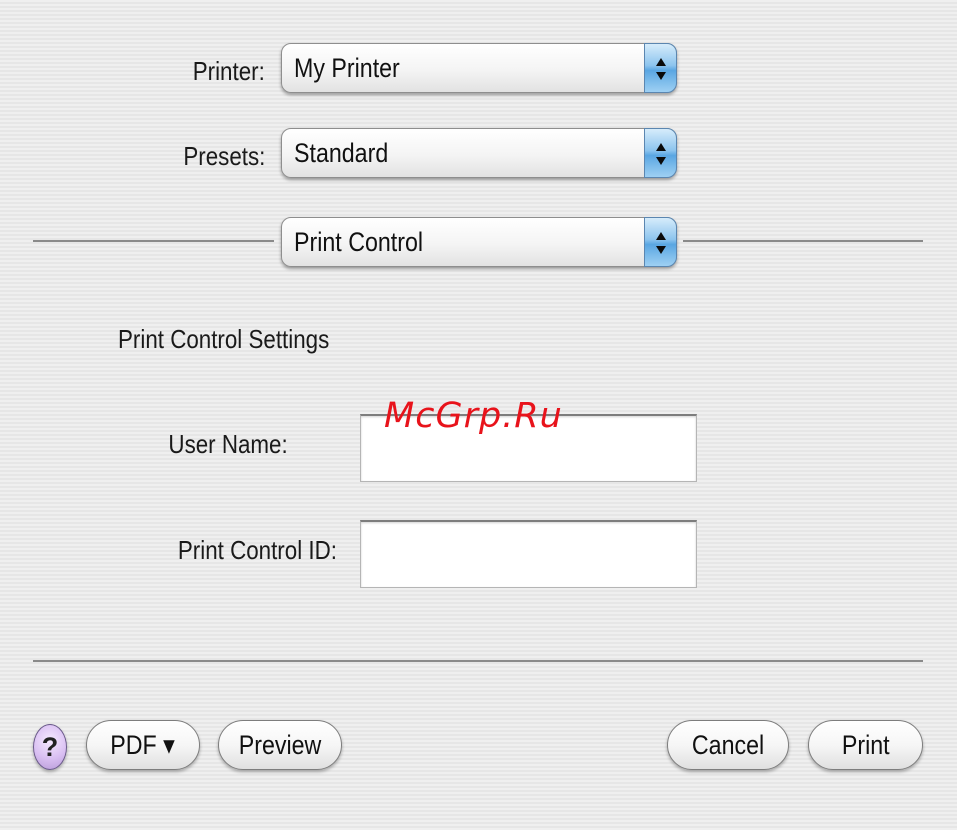  I want to click on pdf-button-label: PDF ▾, so click(143, 745).